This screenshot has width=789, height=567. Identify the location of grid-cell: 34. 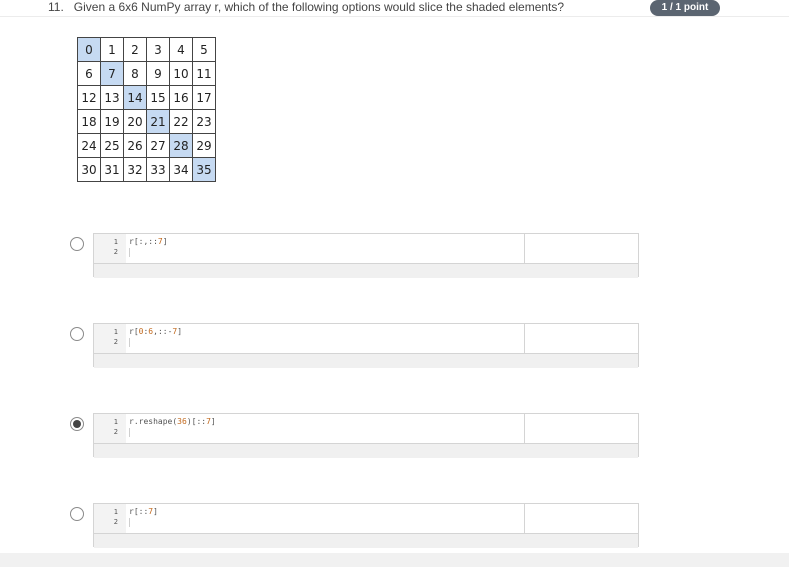
(181, 169).